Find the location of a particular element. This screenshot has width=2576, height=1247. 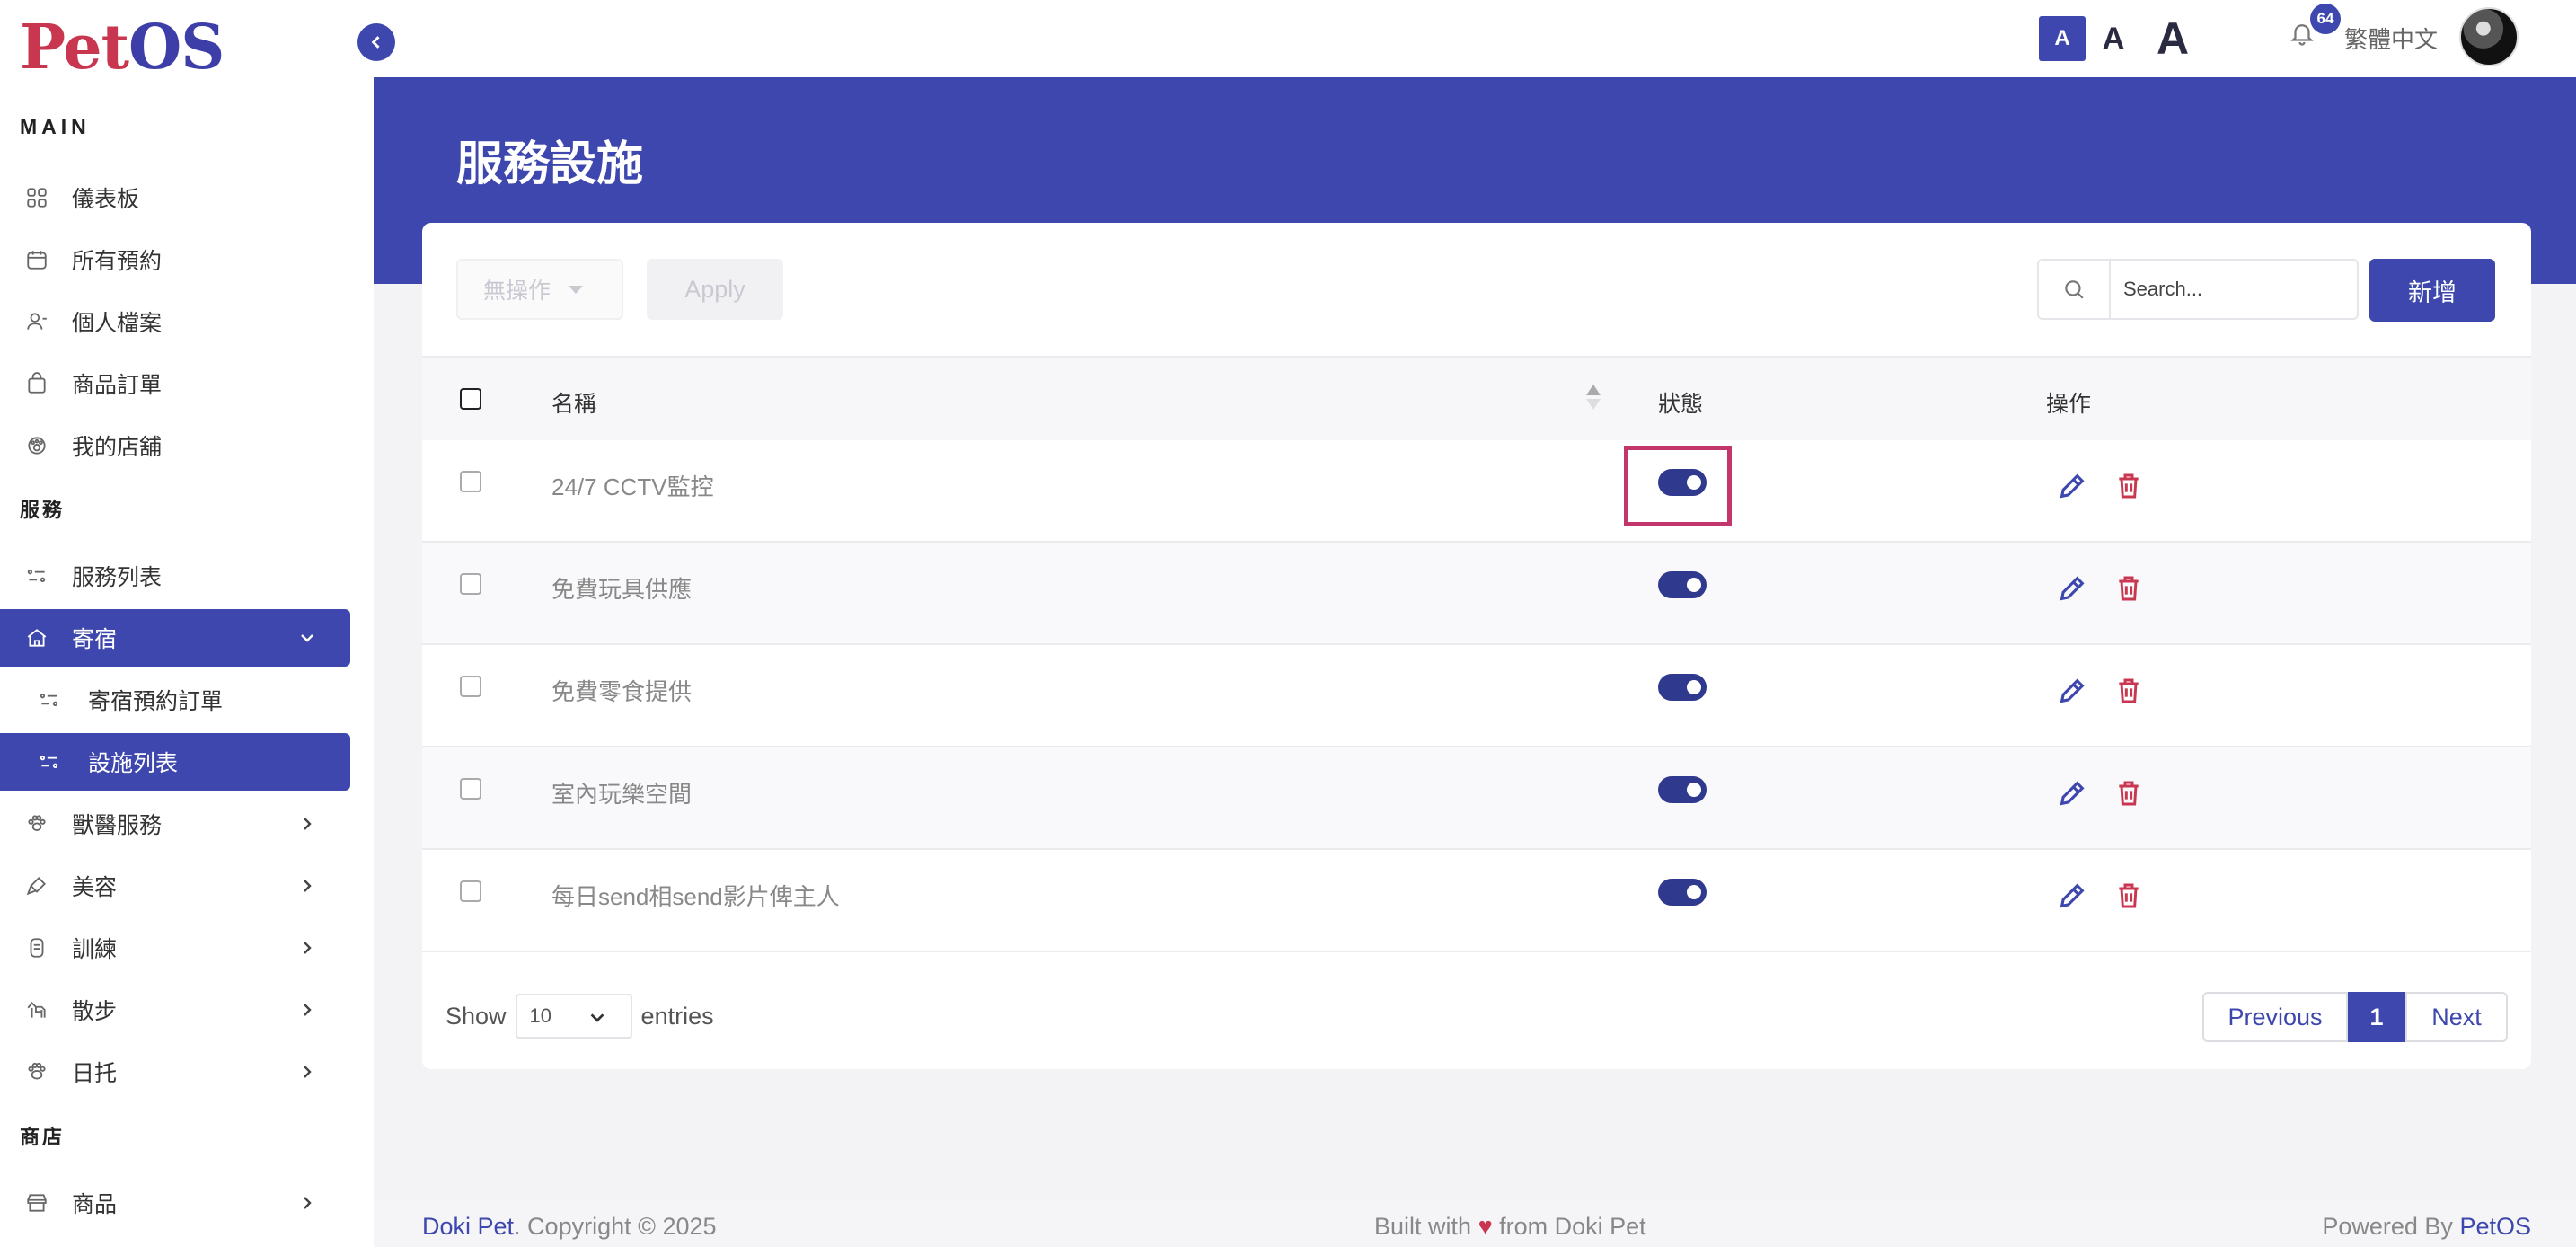

sidebar-item-product-orders: 商品訂單 is located at coordinates (175, 383).